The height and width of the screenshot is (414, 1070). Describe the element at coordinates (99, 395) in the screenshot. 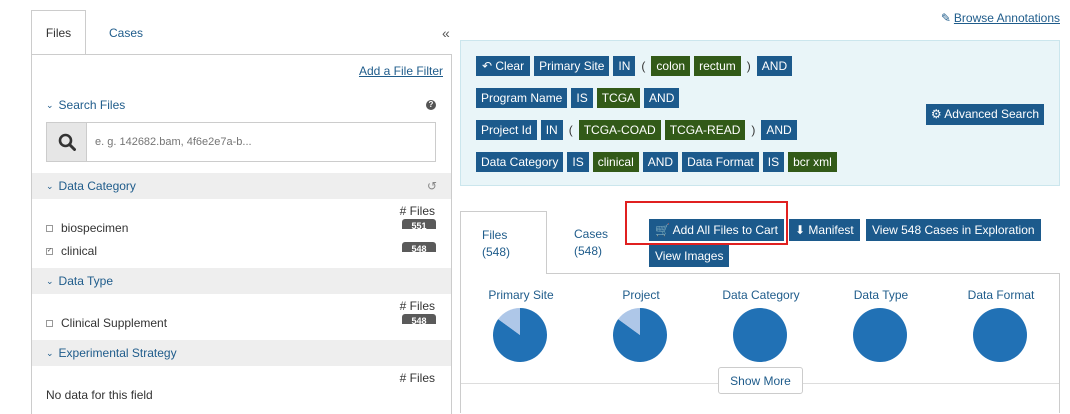

I see `no-data-text: No data for this field` at that location.